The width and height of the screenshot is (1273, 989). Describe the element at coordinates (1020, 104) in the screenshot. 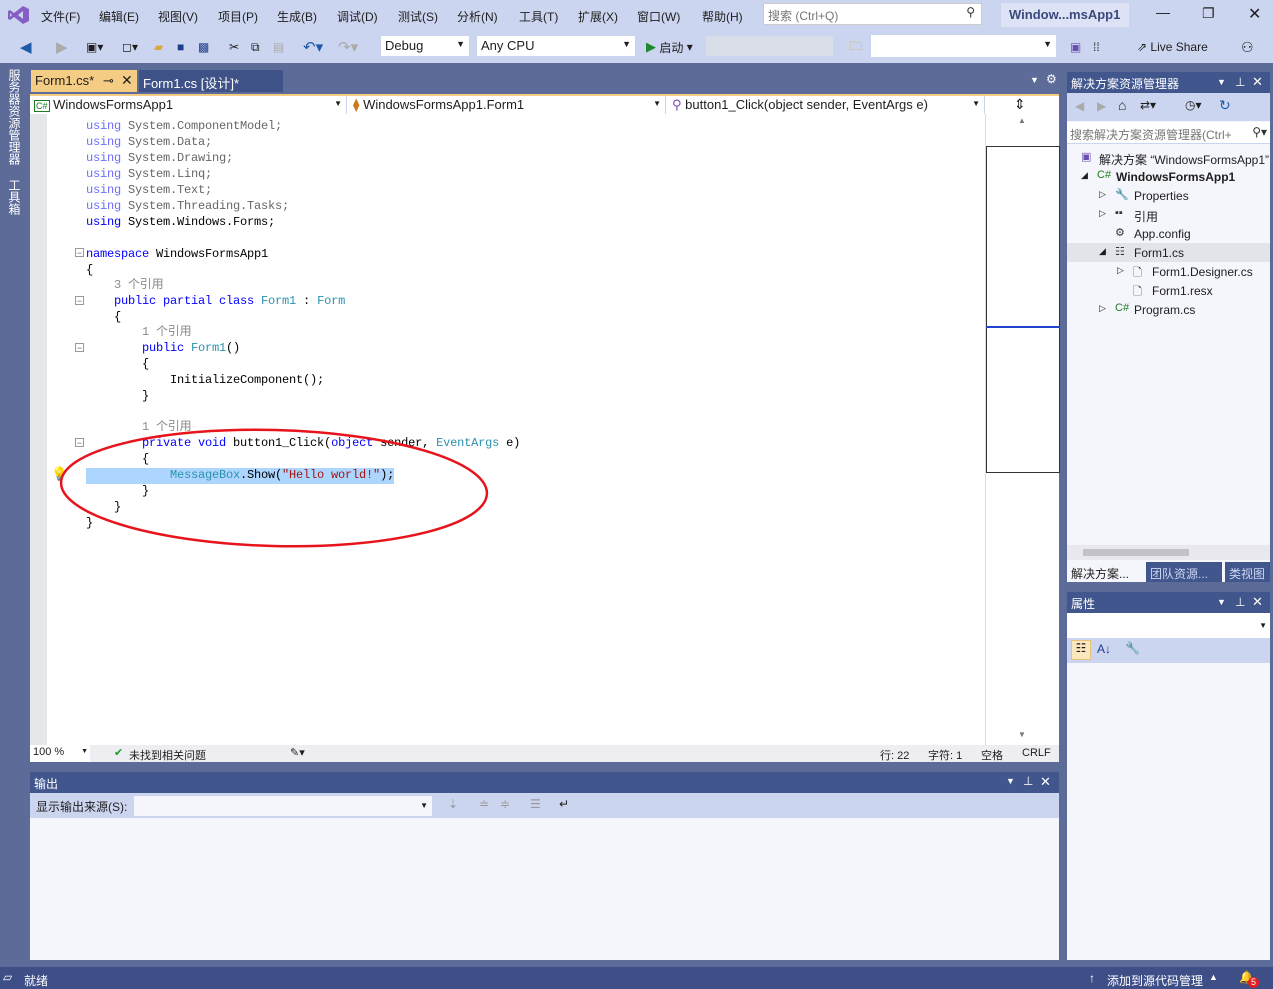

I see `split-window-icon: ⇕` at that location.